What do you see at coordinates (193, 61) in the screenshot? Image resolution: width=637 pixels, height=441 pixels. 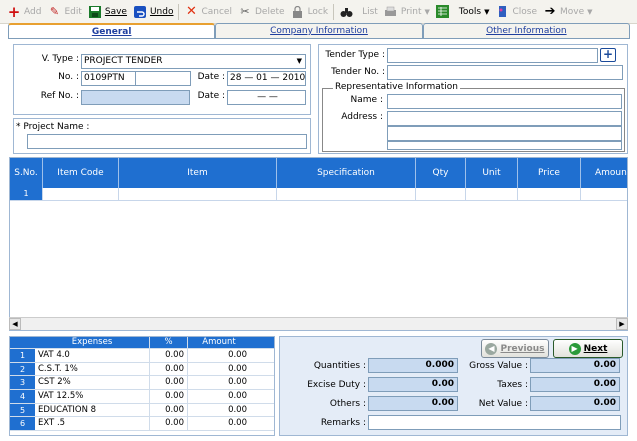 I see `vtype-select: PROJECT TENDER ▼` at bounding box center [193, 61].